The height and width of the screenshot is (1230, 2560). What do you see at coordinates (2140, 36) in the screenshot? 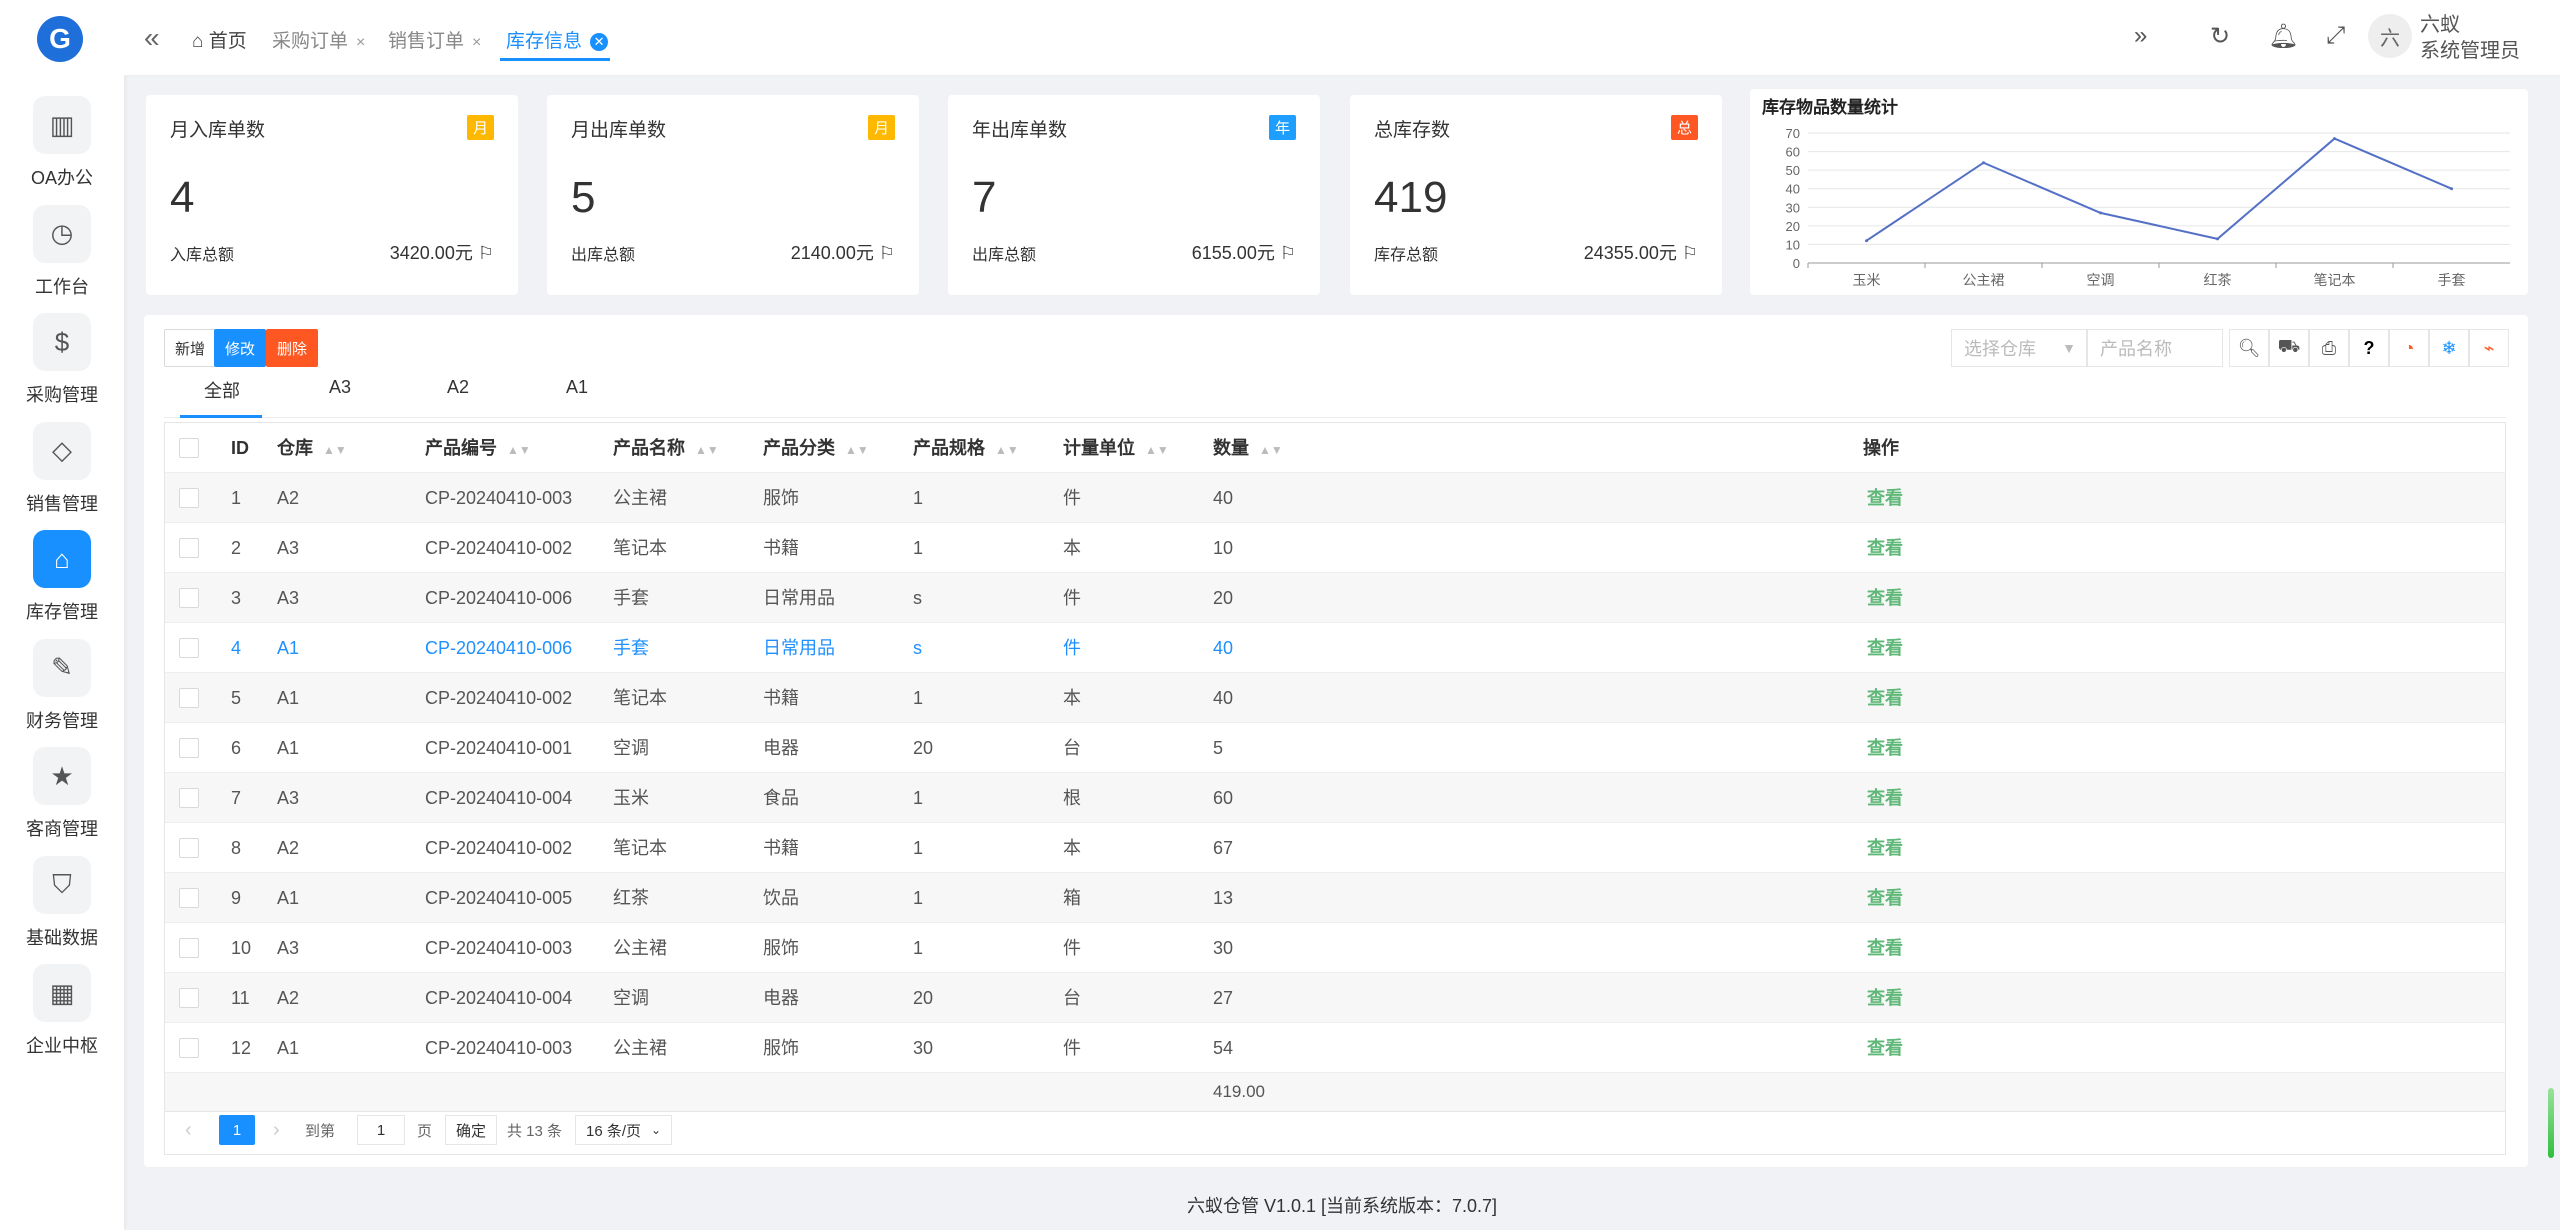
I see `more-tabs-icon: »` at bounding box center [2140, 36].